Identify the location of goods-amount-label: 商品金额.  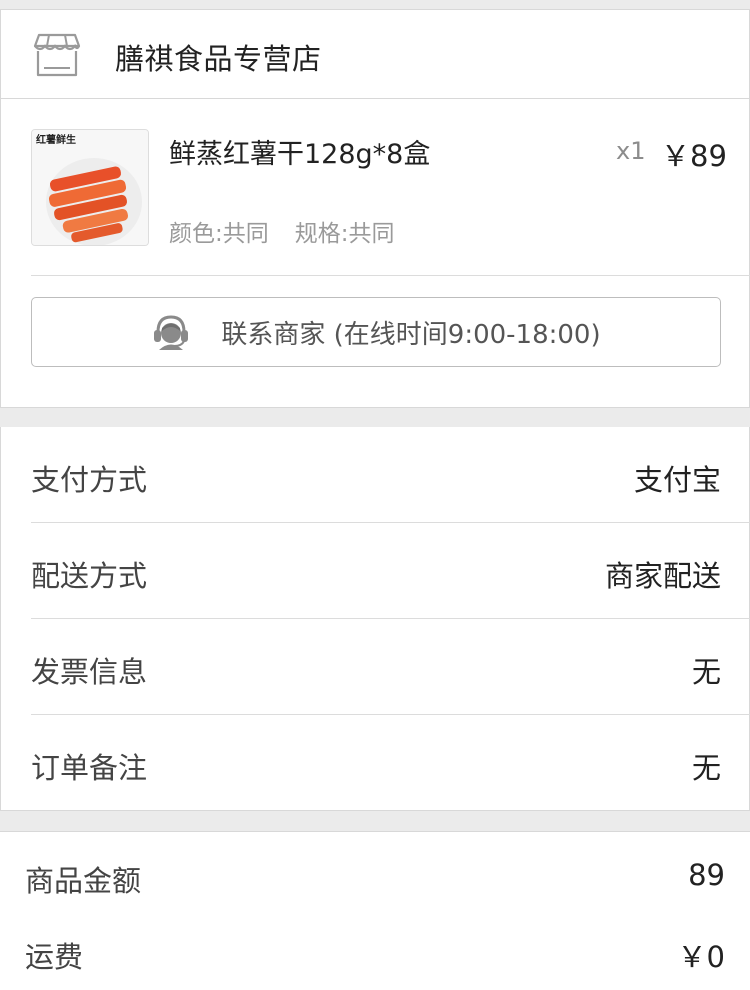
(83, 881).